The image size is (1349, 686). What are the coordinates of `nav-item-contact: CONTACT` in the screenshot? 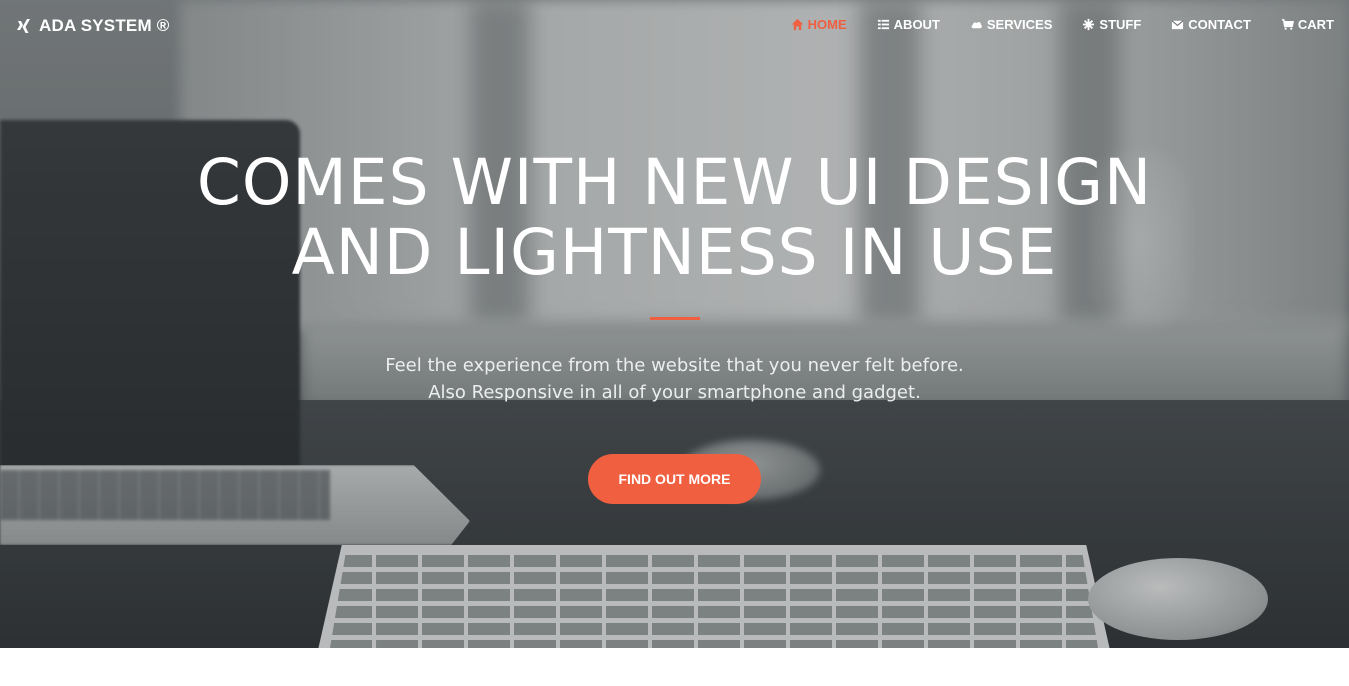 It's located at (1211, 24).